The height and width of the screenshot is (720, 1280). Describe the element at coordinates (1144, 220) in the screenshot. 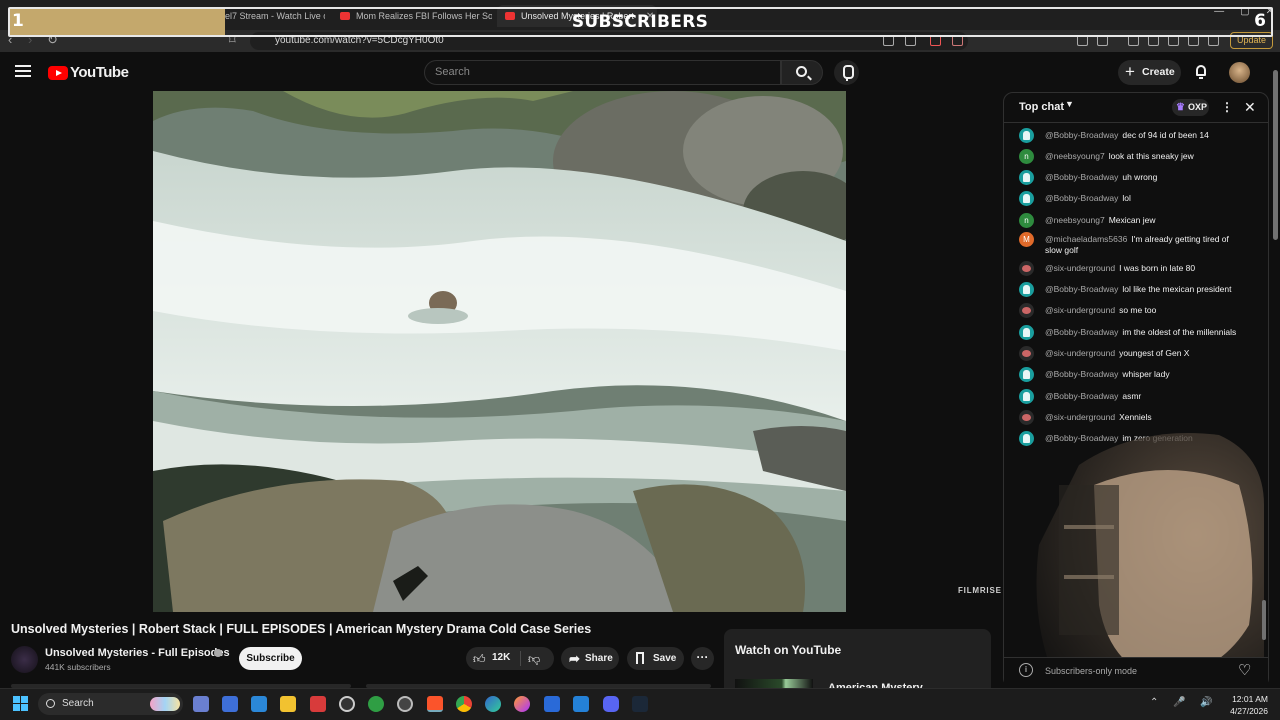

I see `chat-message-body: @neebsyoung7 Mexican jew` at that location.